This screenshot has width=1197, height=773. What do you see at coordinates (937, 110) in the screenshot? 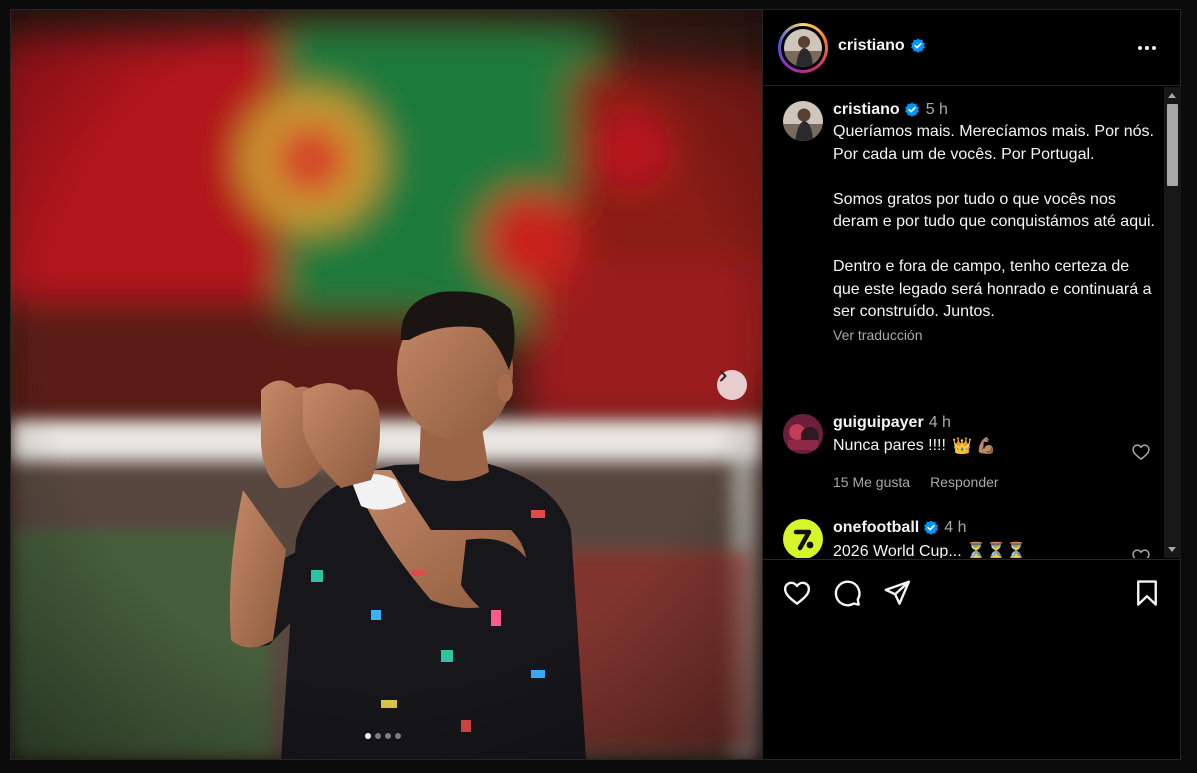
I see `caption-timestamp: 5 h` at bounding box center [937, 110].